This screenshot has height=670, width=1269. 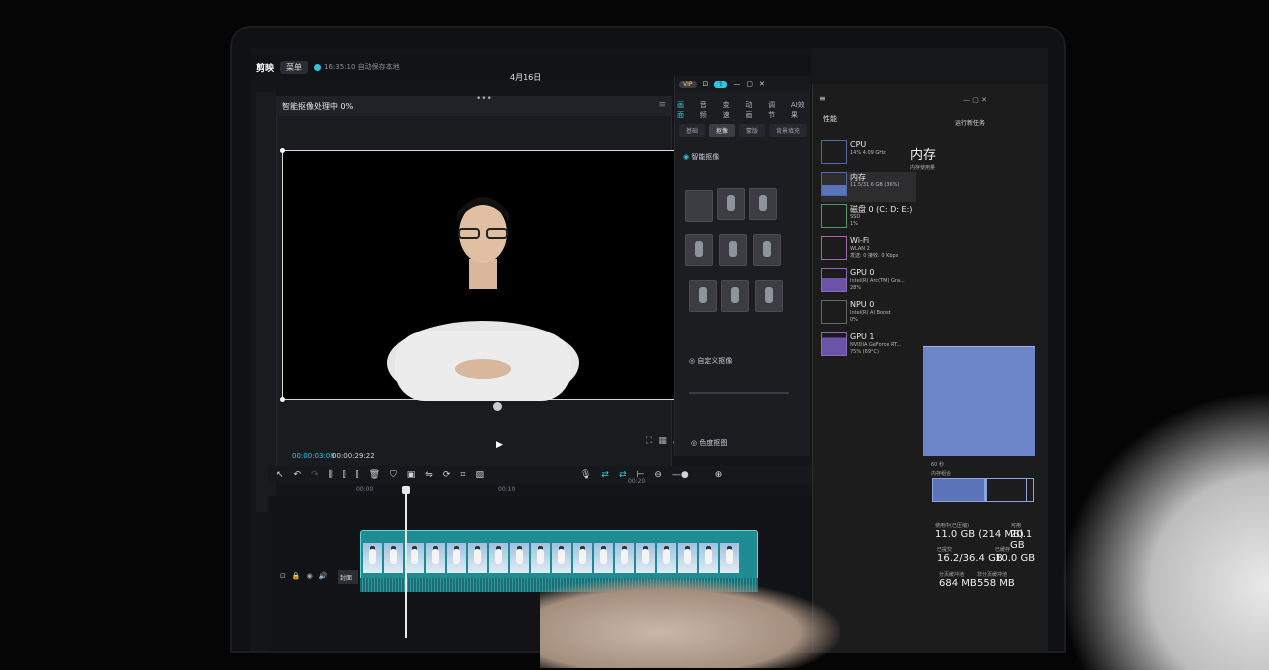 I want to click on visibility-icon: ◉, so click(x=310, y=576).